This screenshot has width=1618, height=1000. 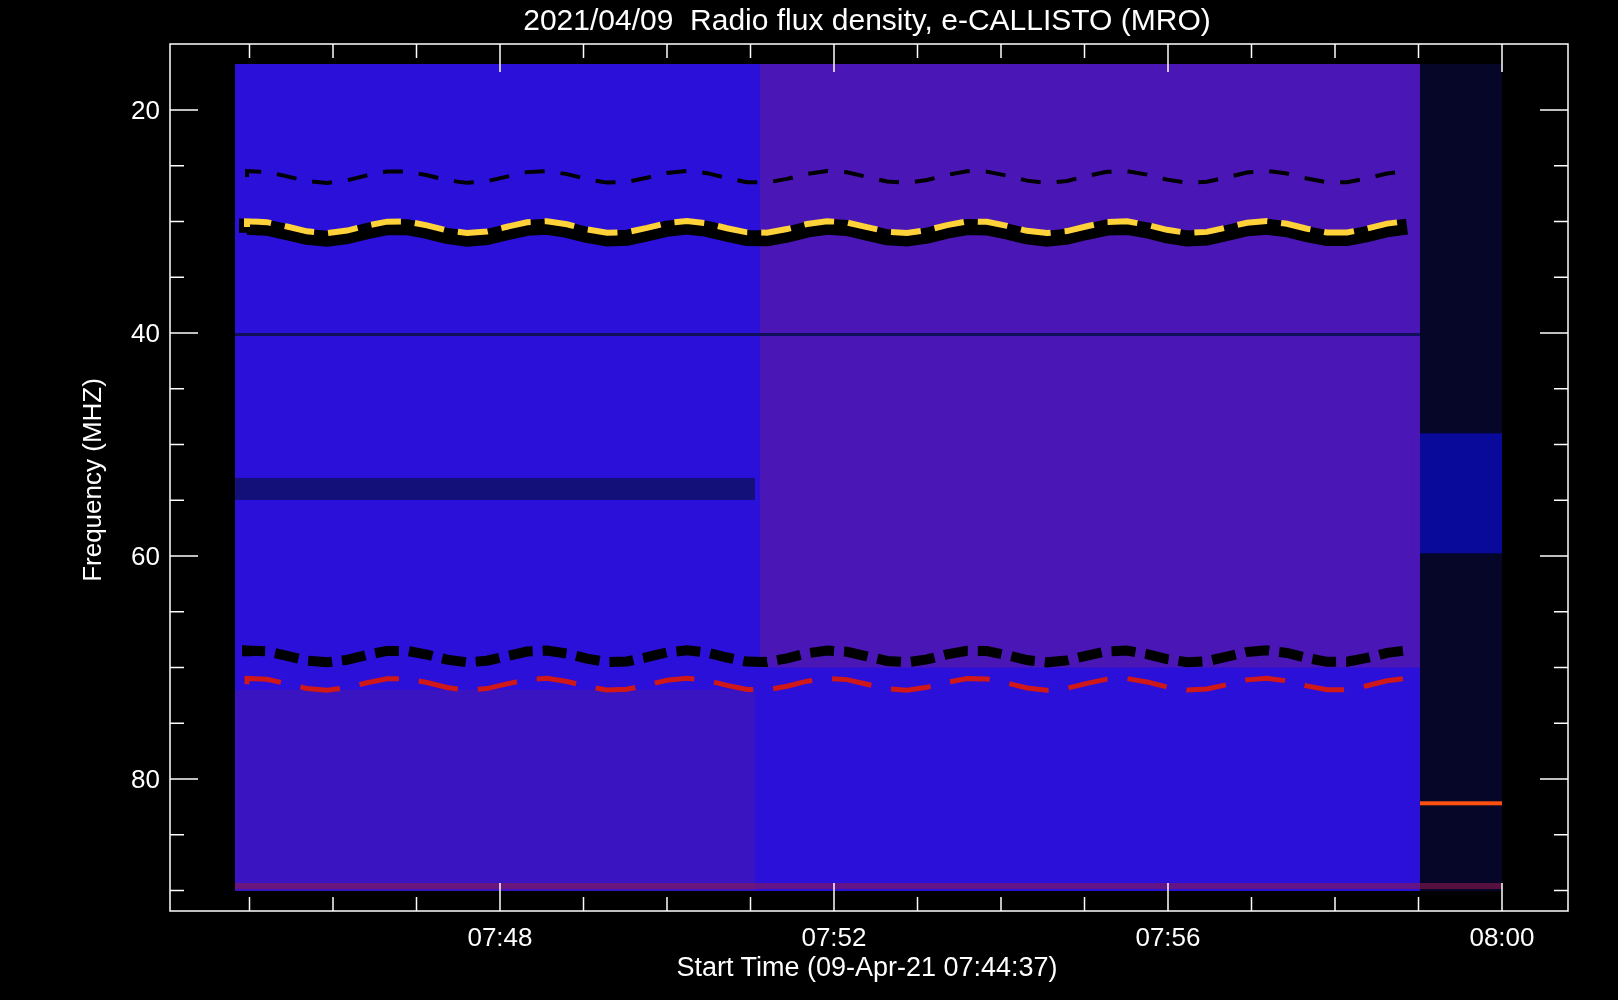 I want to click on x-tick-label: 07:56, so click(x=1168, y=937).